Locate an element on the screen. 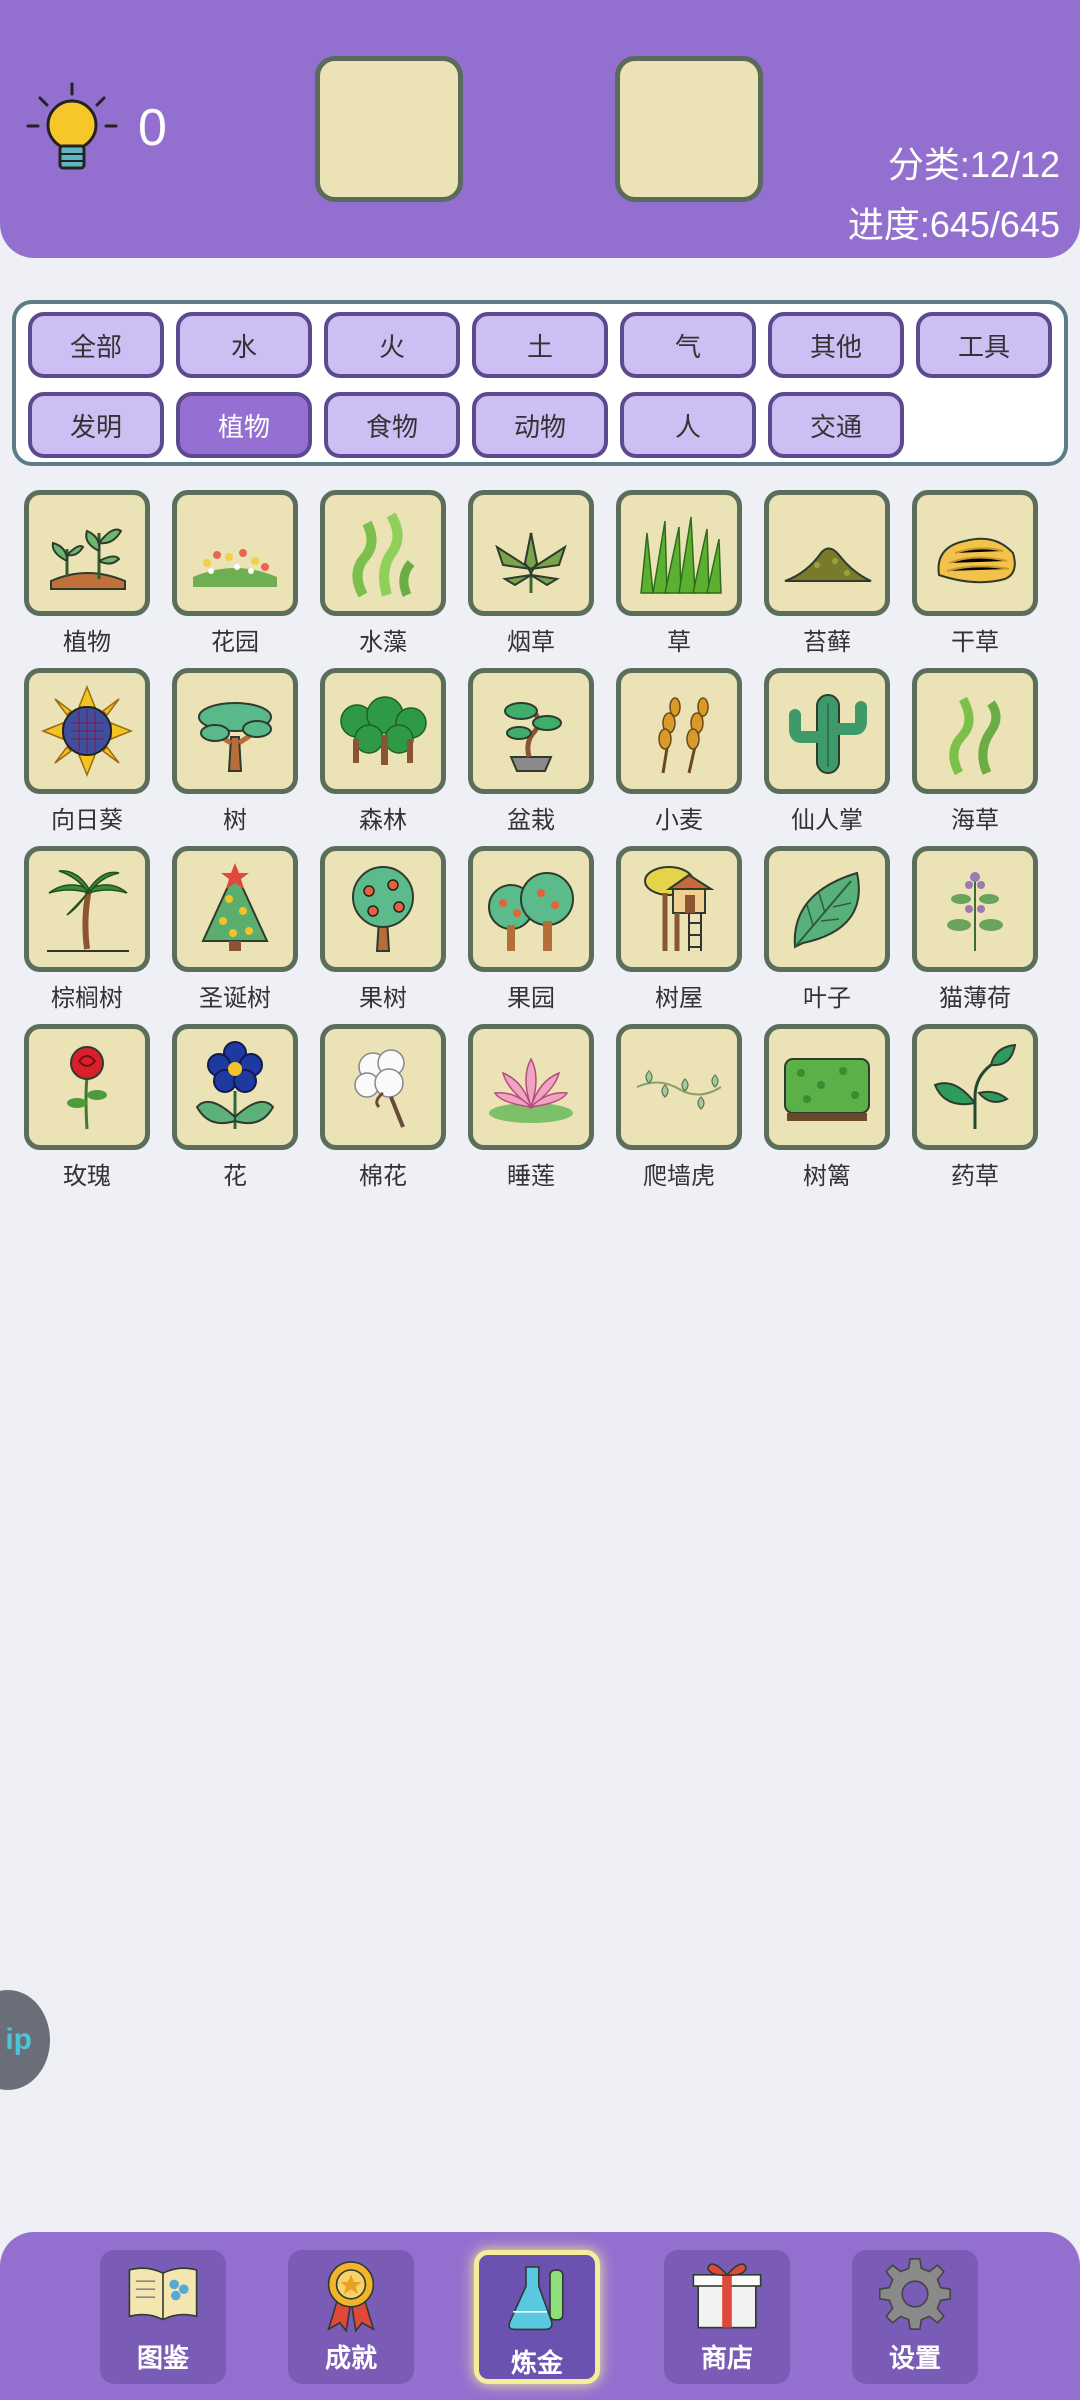 This screenshot has height=2400, width=1080. element-label: 果树 is located at coordinates (383, 998).